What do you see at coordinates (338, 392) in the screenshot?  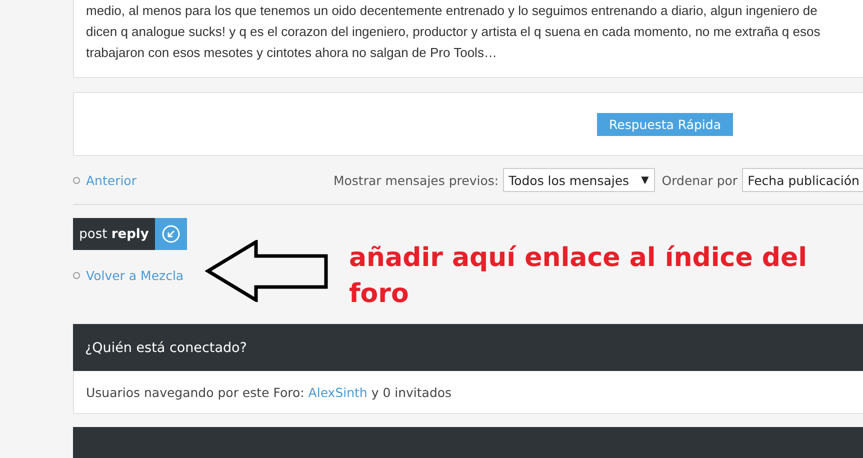 I see `user-link: AlexSinth` at bounding box center [338, 392].